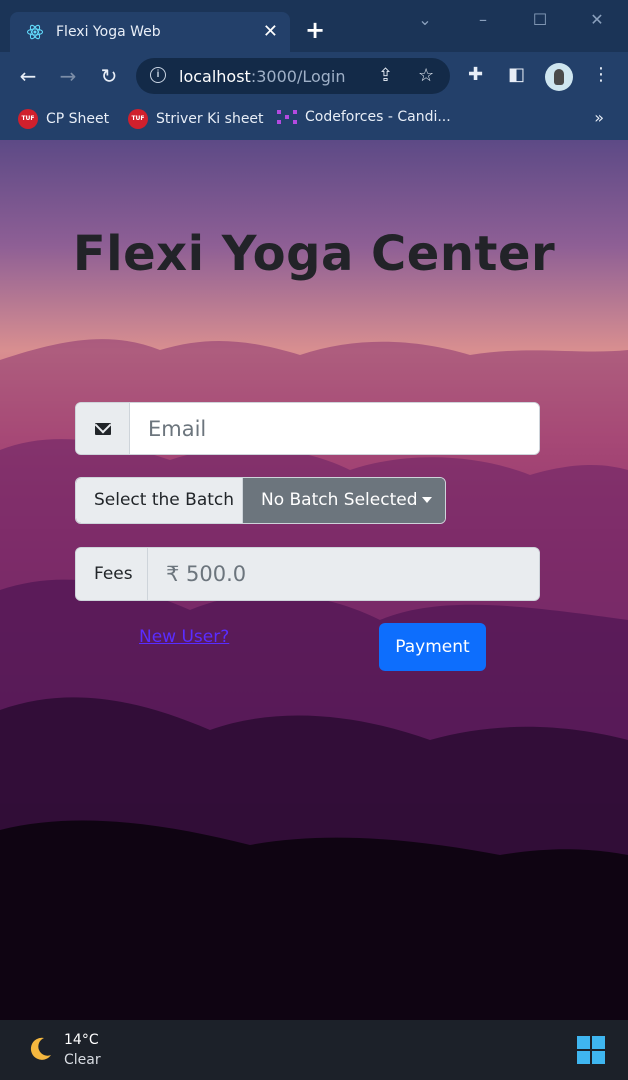 Image resolution: width=628 pixels, height=1080 pixels. What do you see at coordinates (184, 637) in the screenshot?
I see `new-user-link: New User?` at bounding box center [184, 637].